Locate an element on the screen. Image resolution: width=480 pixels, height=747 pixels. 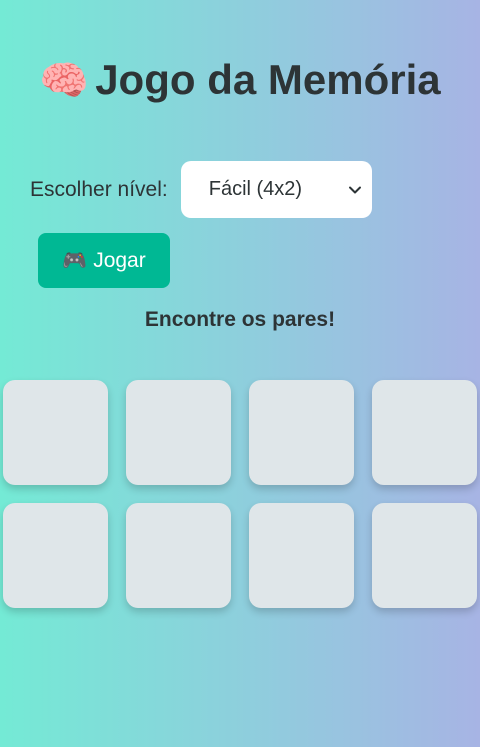
page-title: 🧠 Jogo da Memória is located at coordinates (240, 80).